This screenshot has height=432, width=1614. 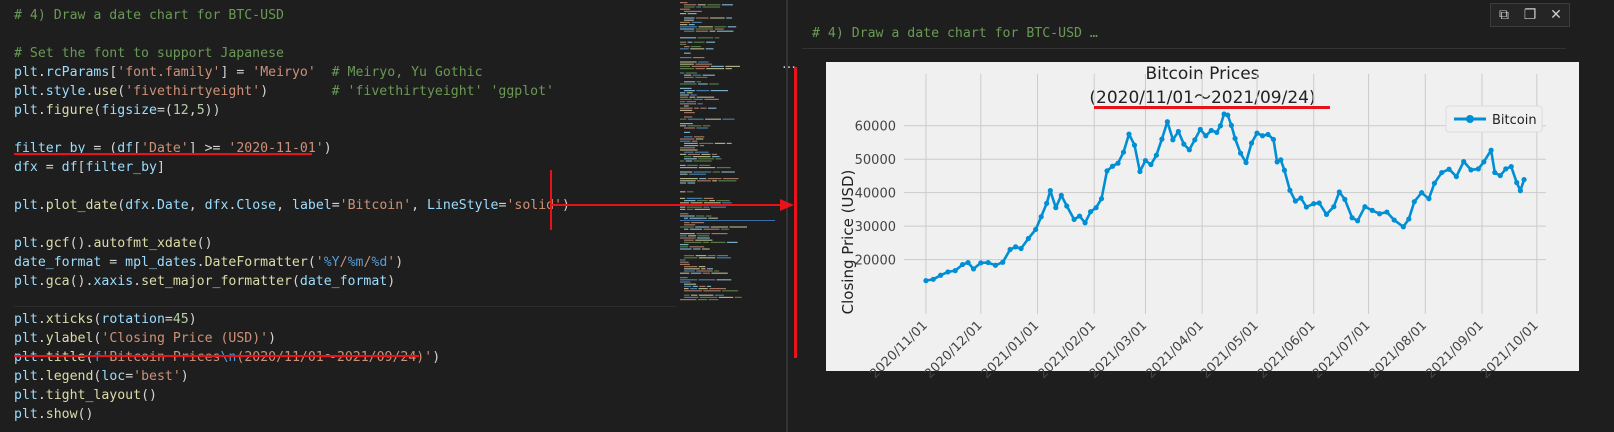 I want to click on code-line: # 4) Draw a date chart for BTC-USD, so click(x=292, y=15).